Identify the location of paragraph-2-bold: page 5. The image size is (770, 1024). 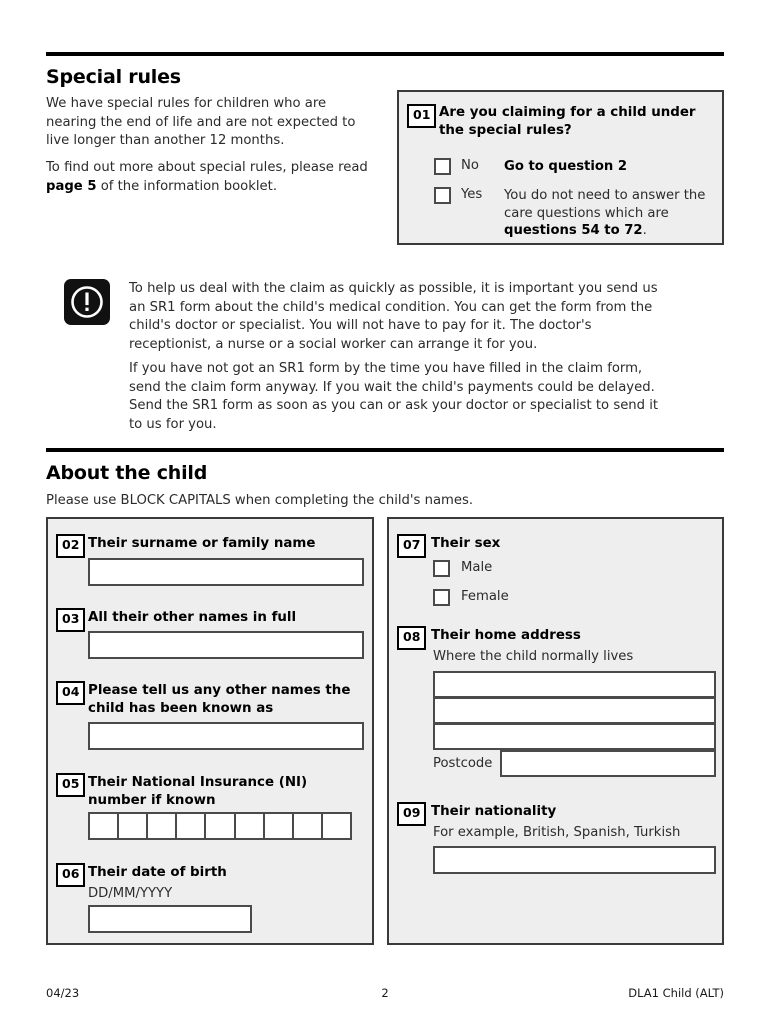
(71, 186).